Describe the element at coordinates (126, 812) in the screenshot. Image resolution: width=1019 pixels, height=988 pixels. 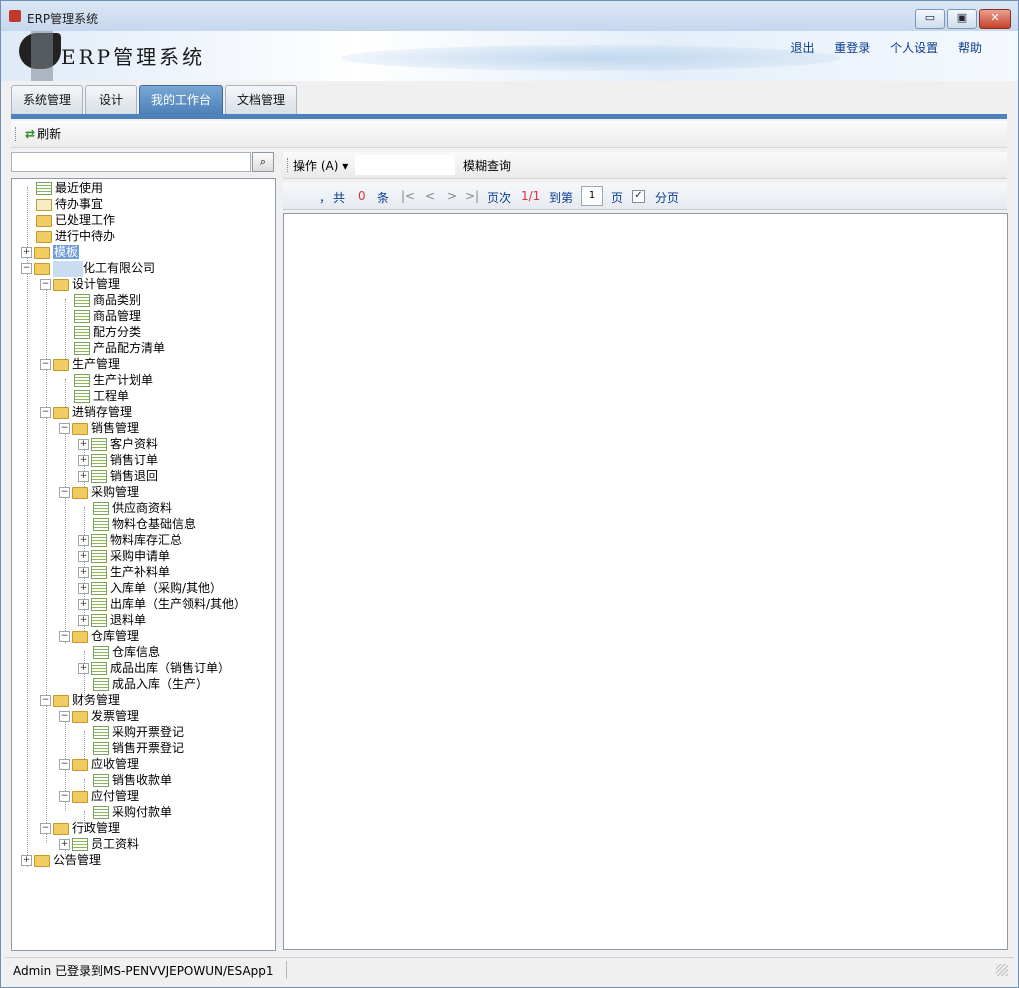
I see `tree-item-purchase-payment: 采购付款单` at that location.